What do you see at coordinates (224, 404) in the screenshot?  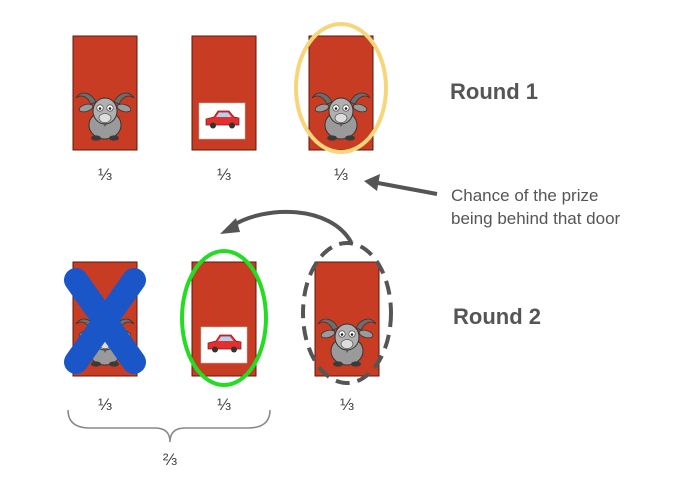 I see `round2-probability-2: ⅓` at bounding box center [224, 404].